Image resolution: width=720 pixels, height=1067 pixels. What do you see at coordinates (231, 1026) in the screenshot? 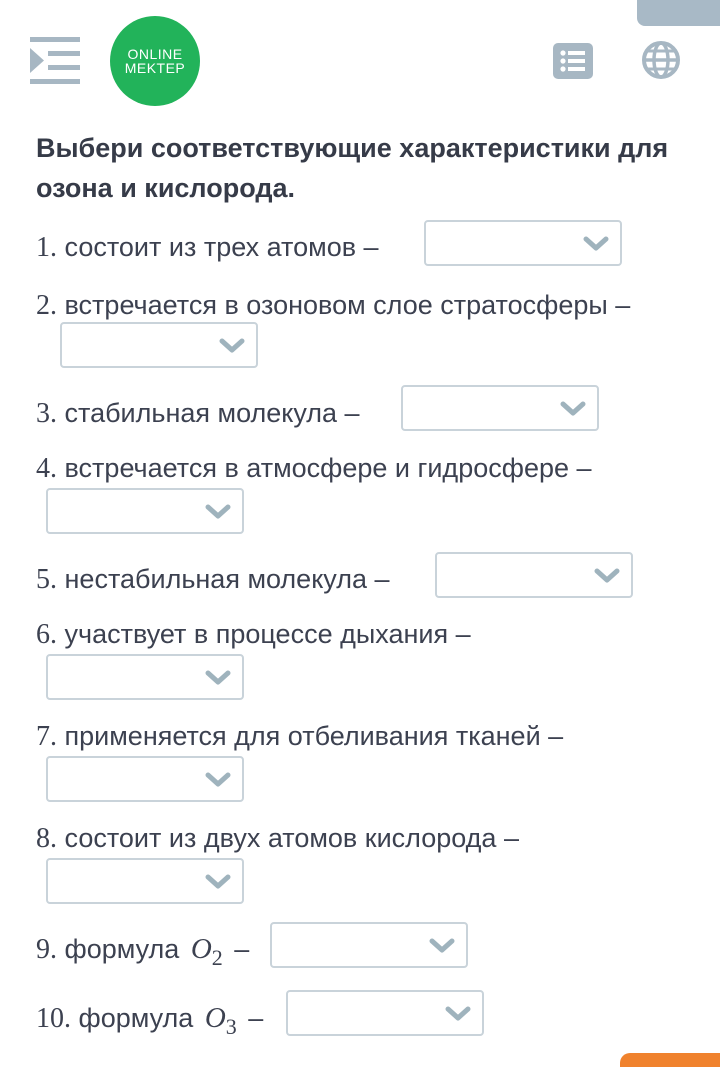
I see `formula-subscript: 3` at bounding box center [231, 1026].